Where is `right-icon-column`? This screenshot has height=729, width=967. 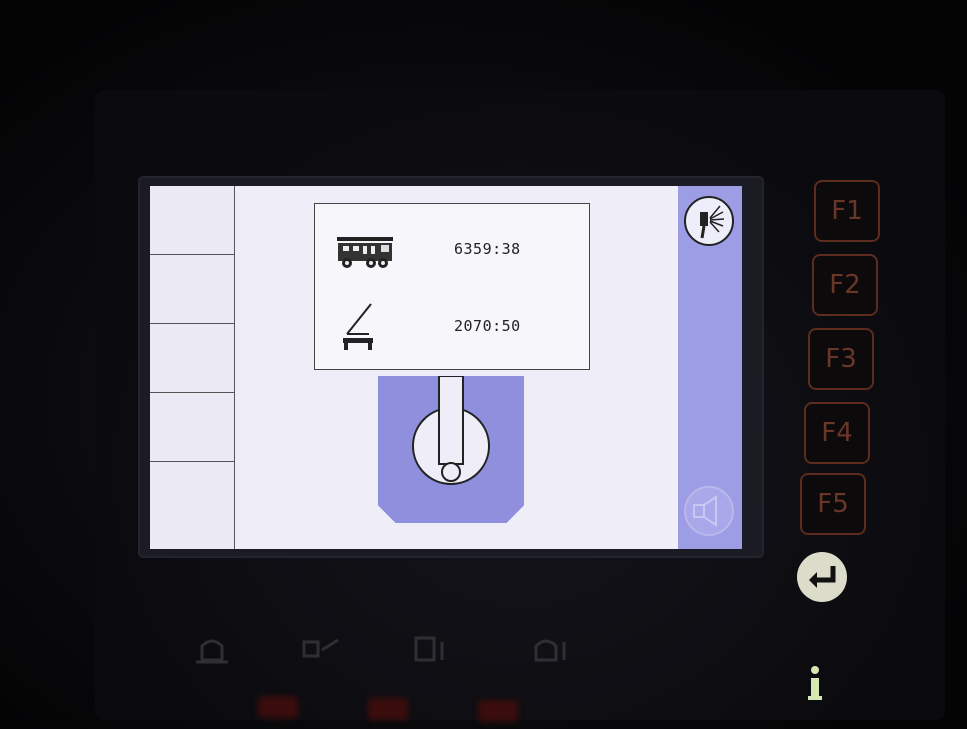 right-icon-column is located at coordinates (710, 367).